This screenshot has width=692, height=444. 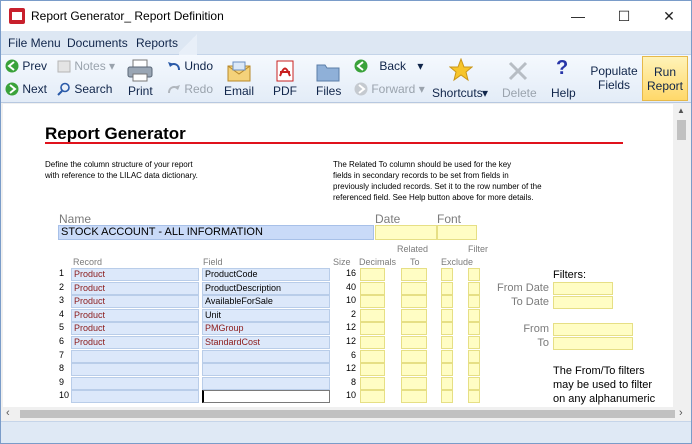 I want to click on to-label: To, so click(x=543, y=343).